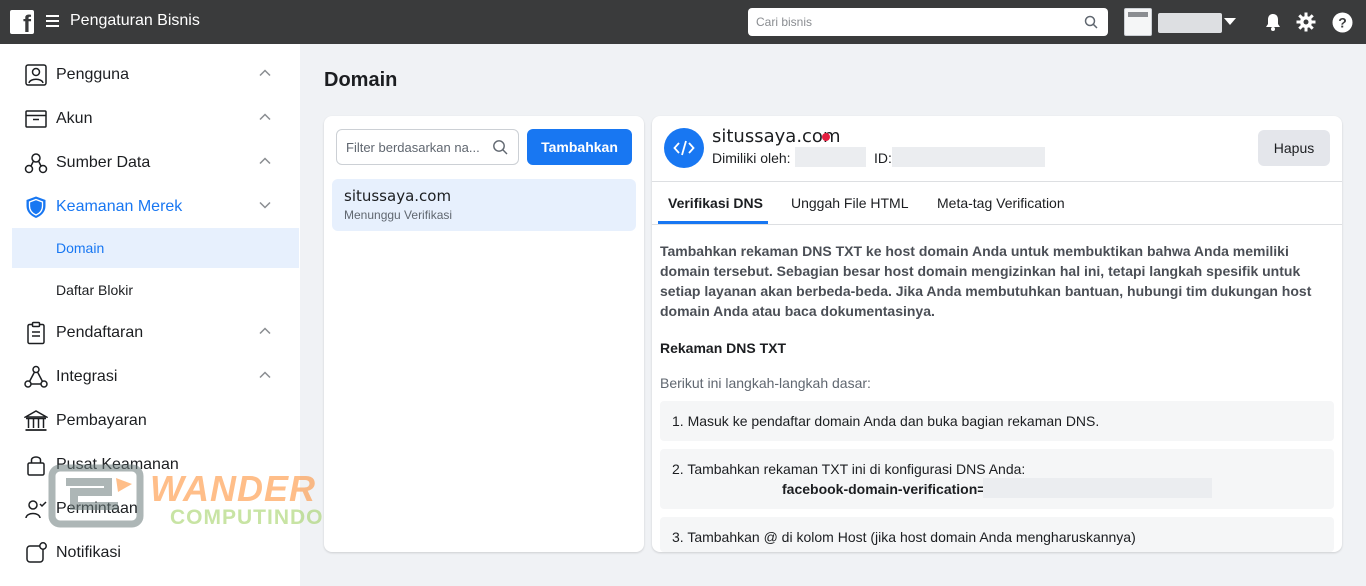  I want to click on delete-button: Hapus, so click(1294, 148).